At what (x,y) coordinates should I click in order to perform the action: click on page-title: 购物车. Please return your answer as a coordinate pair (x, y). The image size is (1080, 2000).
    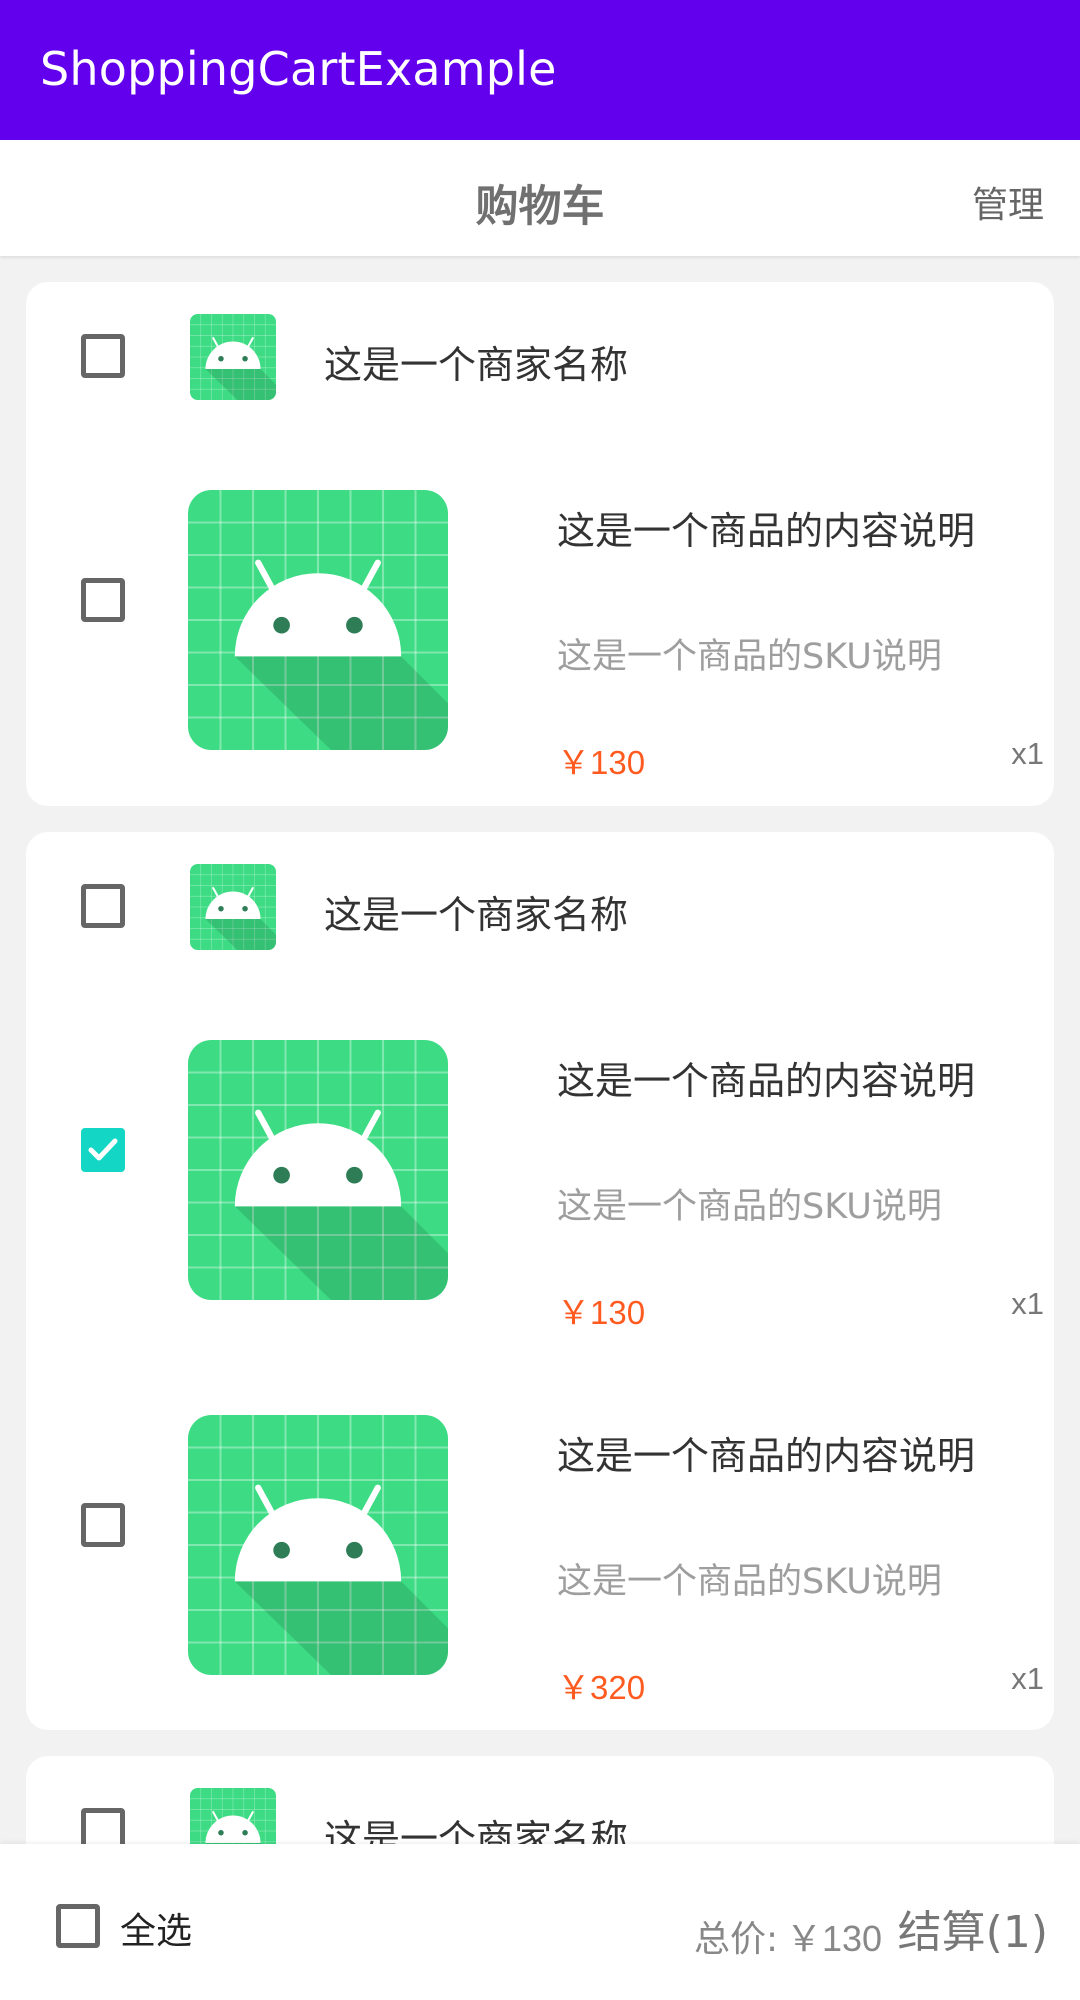
    Looking at the image, I should click on (540, 207).